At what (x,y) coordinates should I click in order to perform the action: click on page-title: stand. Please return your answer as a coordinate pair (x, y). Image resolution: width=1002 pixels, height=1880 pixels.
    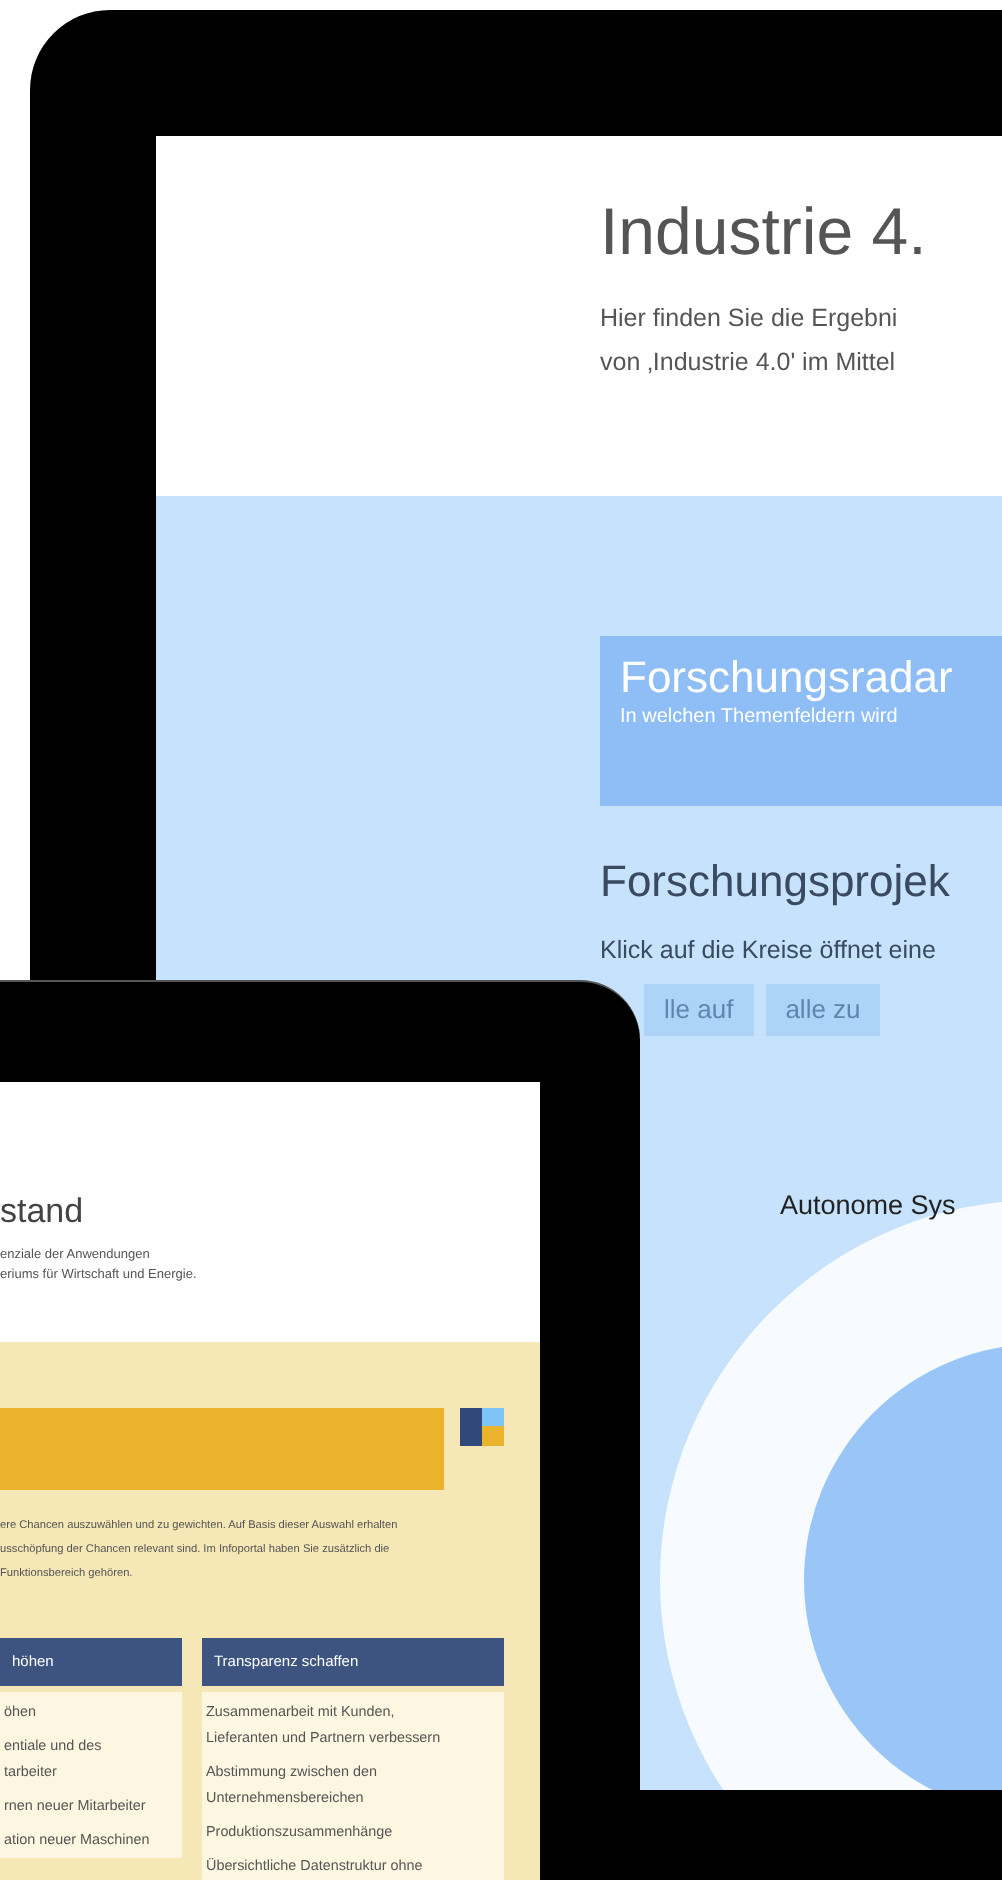
    Looking at the image, I should click on (43, 1212).